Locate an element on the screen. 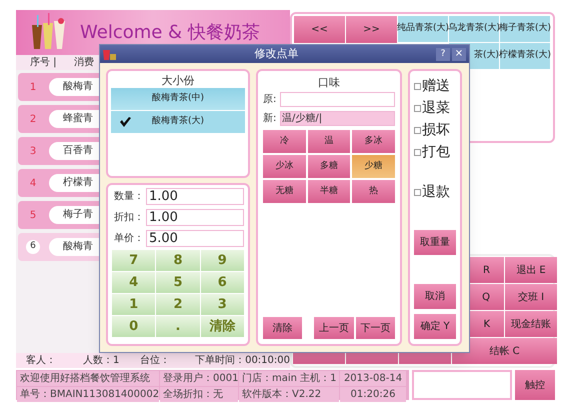 This screenshot has height=408, width=570. keypad-key: 1 is located at coordinates (134, 304).